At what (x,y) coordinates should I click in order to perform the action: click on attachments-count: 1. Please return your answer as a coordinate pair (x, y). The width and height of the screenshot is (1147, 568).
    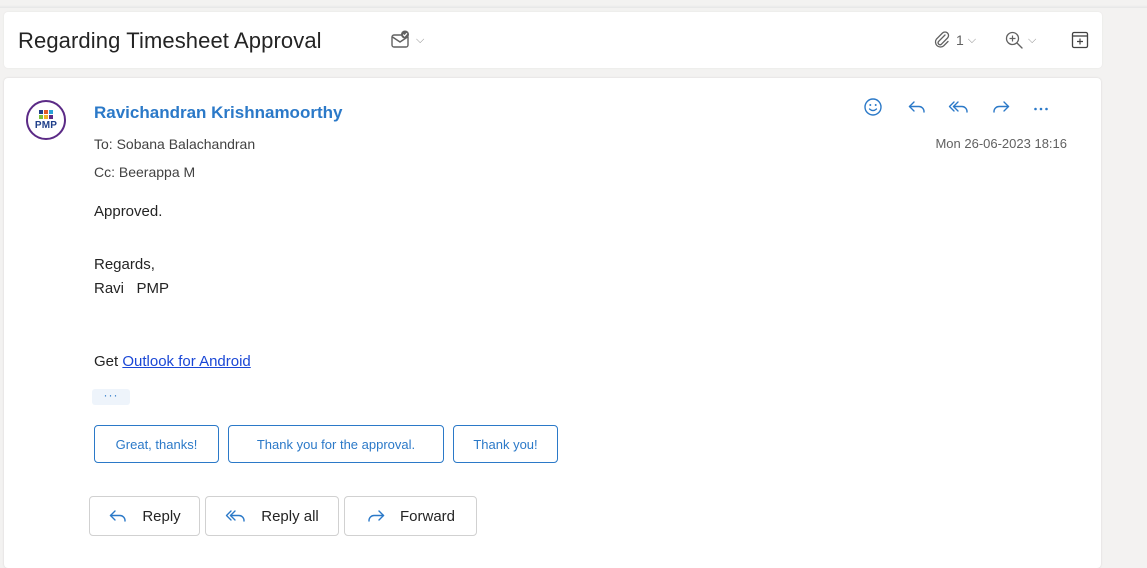
    Looking at the image, I should click on (960, 40).